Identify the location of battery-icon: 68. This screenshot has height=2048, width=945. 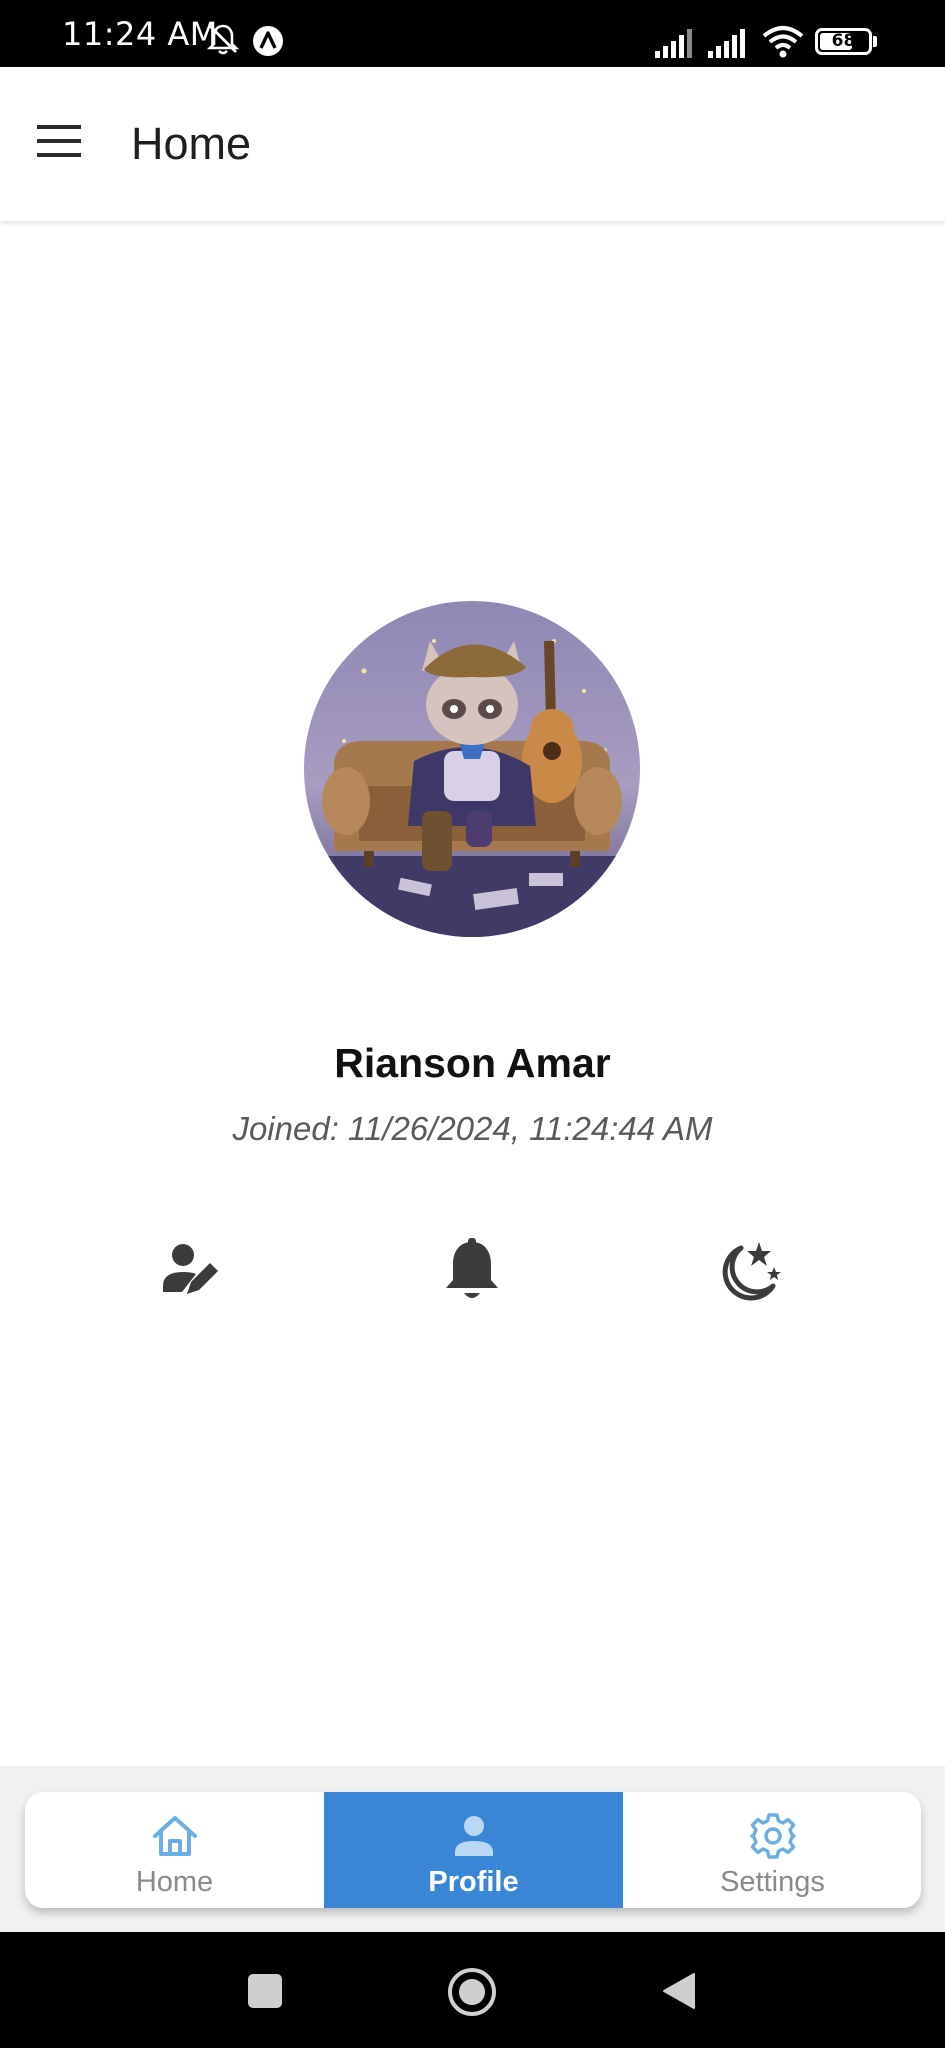
(843, 41).